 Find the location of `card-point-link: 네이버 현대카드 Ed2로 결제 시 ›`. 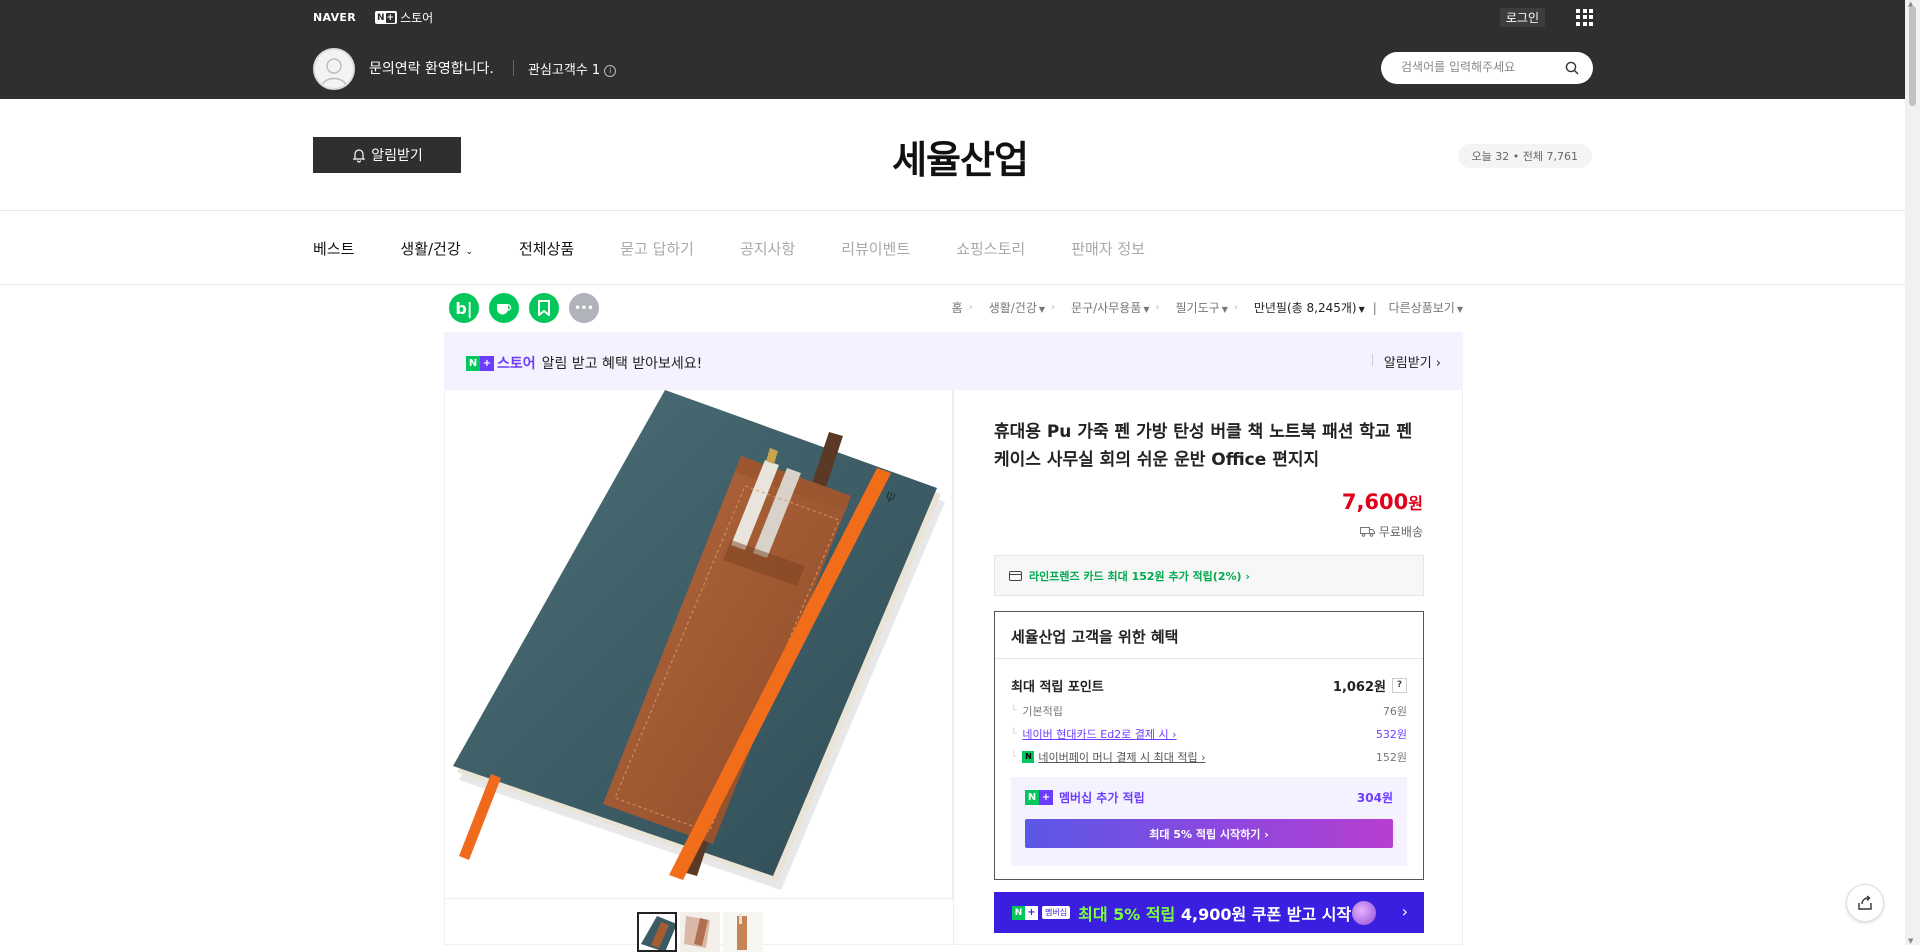

card-point-link: 네이버 현대카드 Ed2로 결제 시 › is located at coordinates (1099, 734).